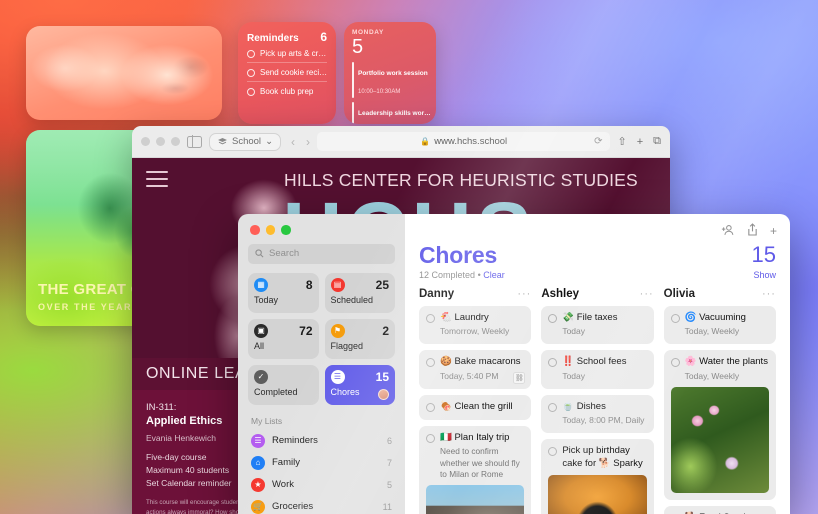 The image size is (818, 514). What do you see at coordinates (657, 141) in the screenshot?
I see `tab-overview-icon: ⧉` at bounding box center [657, 141].